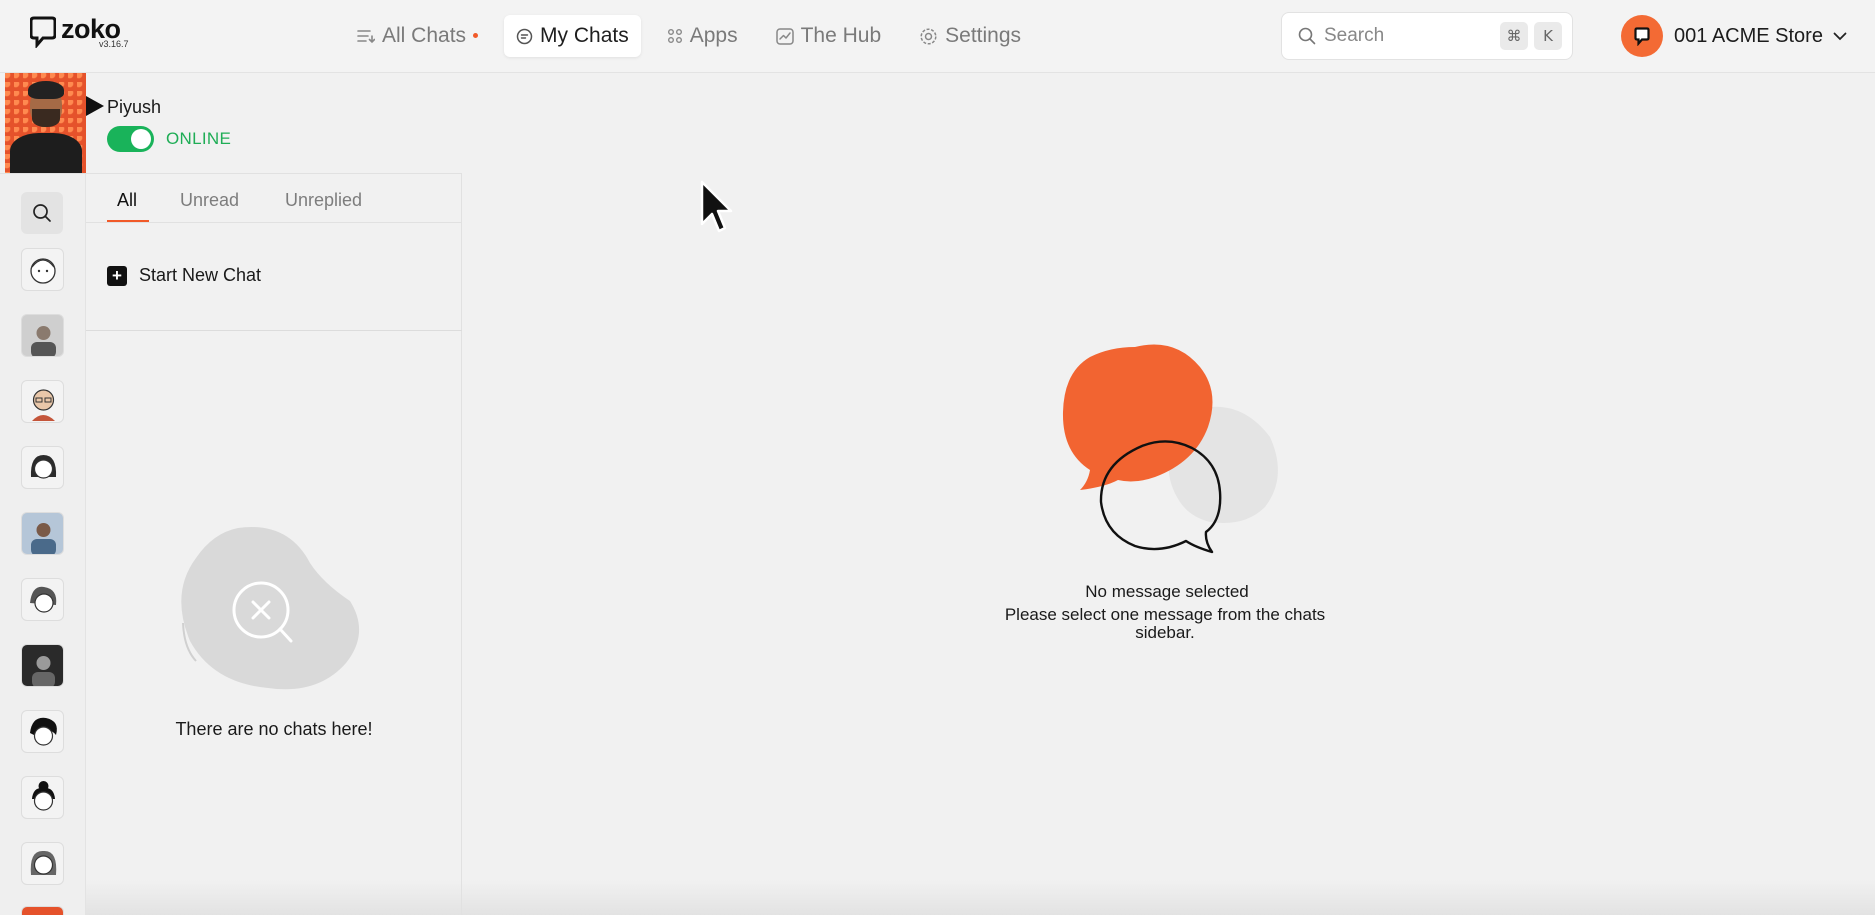 Image resolution: width=1875 pixels, height=915 pixels. Describe the element at coordinates (584, 35) in the screenshot. I see `nav-my-chats-label: My Chats` at that location.